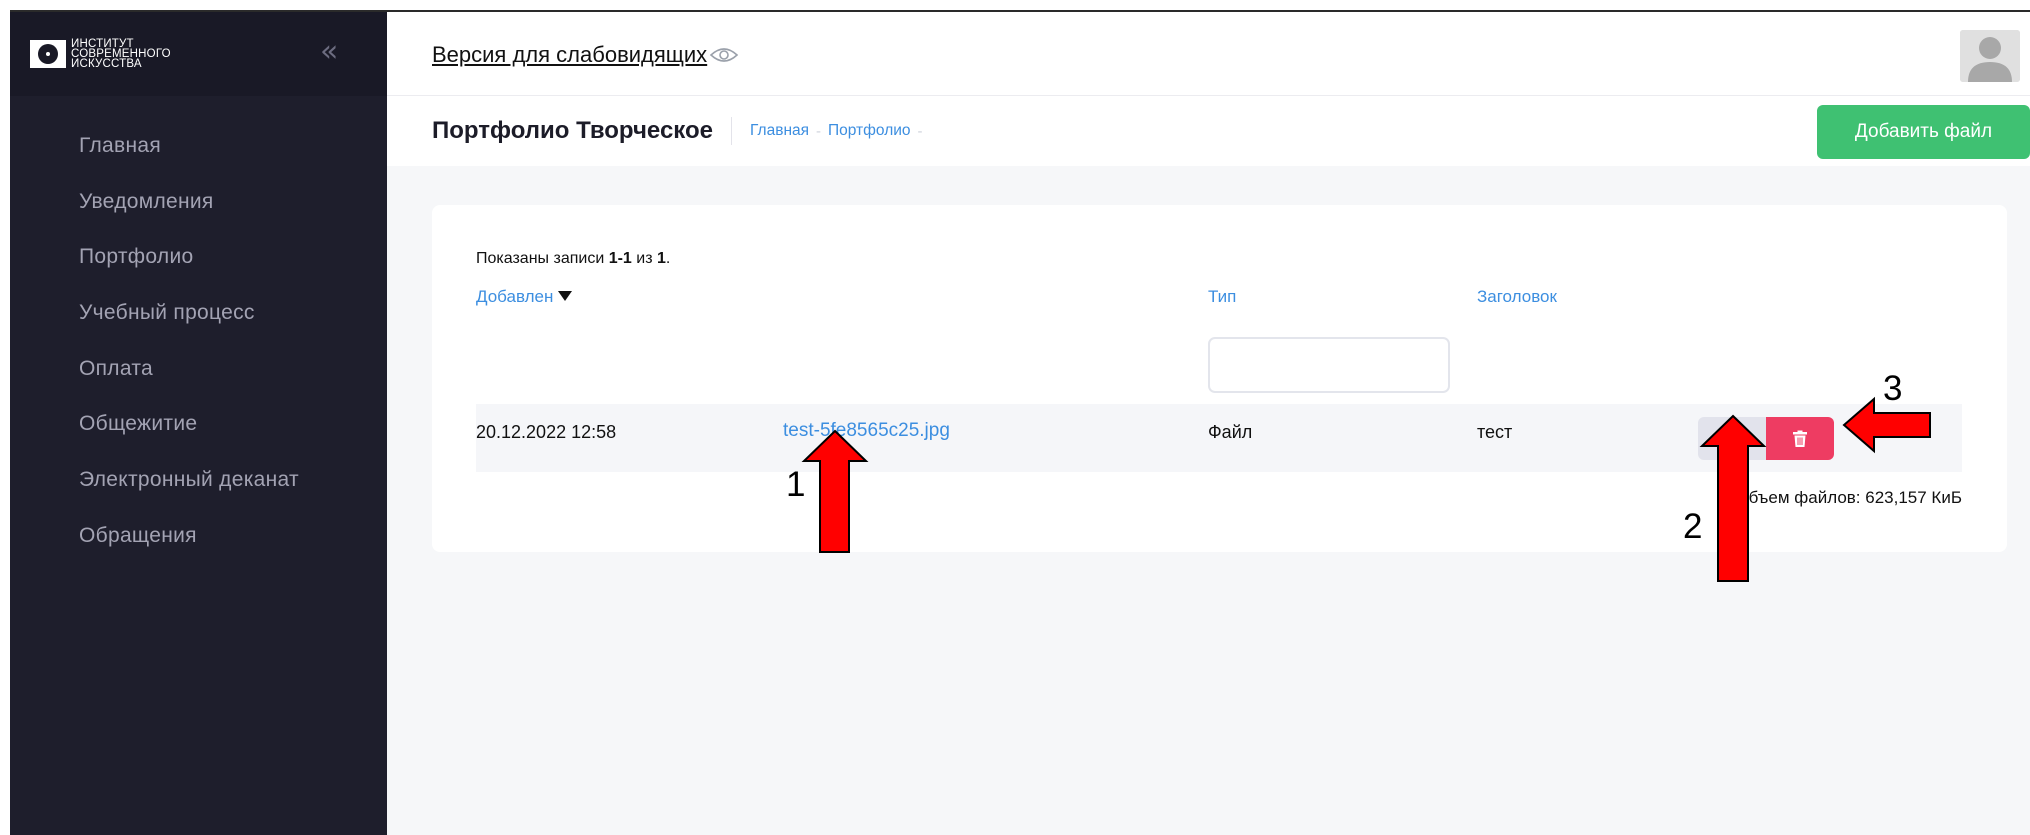 Image resolution: width=2030 pixels, height=835 pixels. Describe the element at coordinates (198, 202) in the screenshot. I see `sidebar-item-notifications: Уведомления` at that location.